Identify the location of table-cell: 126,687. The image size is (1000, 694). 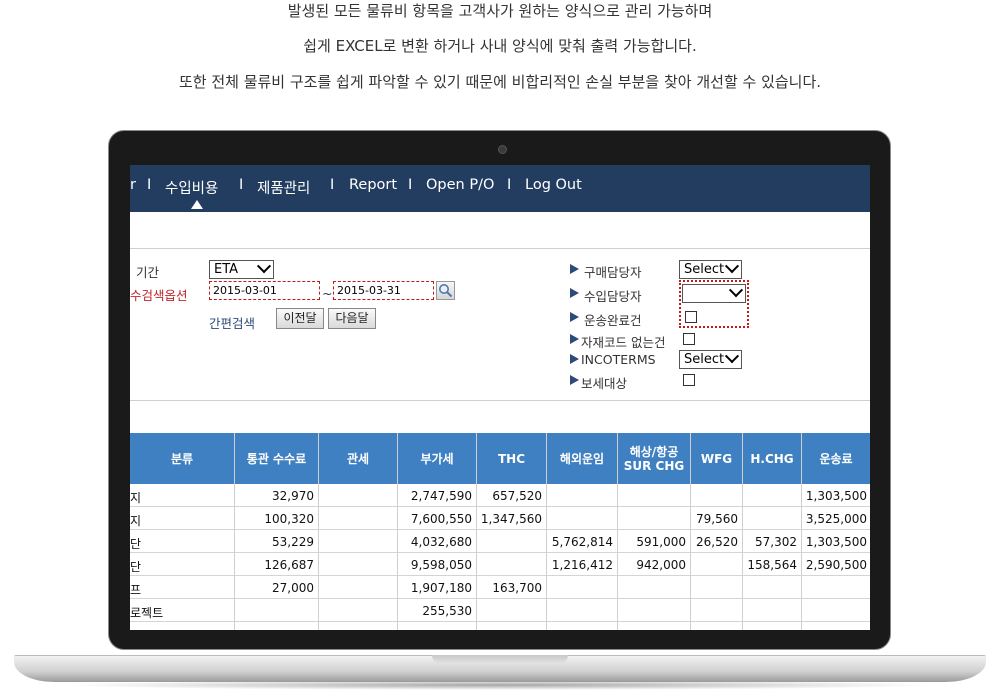
(289, 565).